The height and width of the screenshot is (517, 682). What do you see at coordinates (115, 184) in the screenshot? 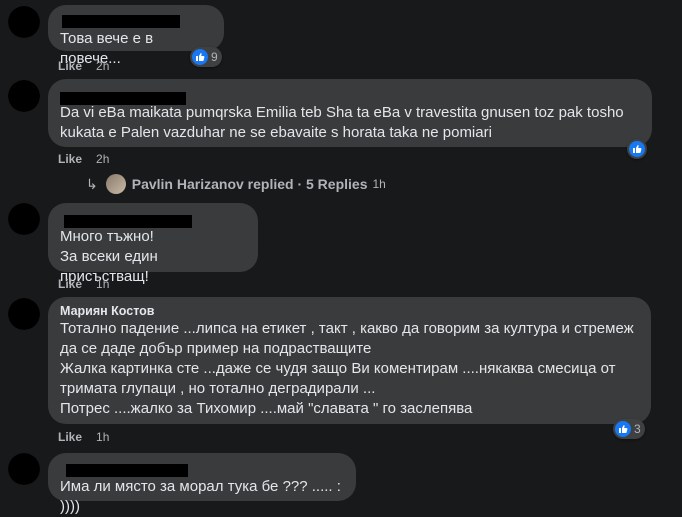
I see `reply-author-avatar` at bounding box center [115, 184].